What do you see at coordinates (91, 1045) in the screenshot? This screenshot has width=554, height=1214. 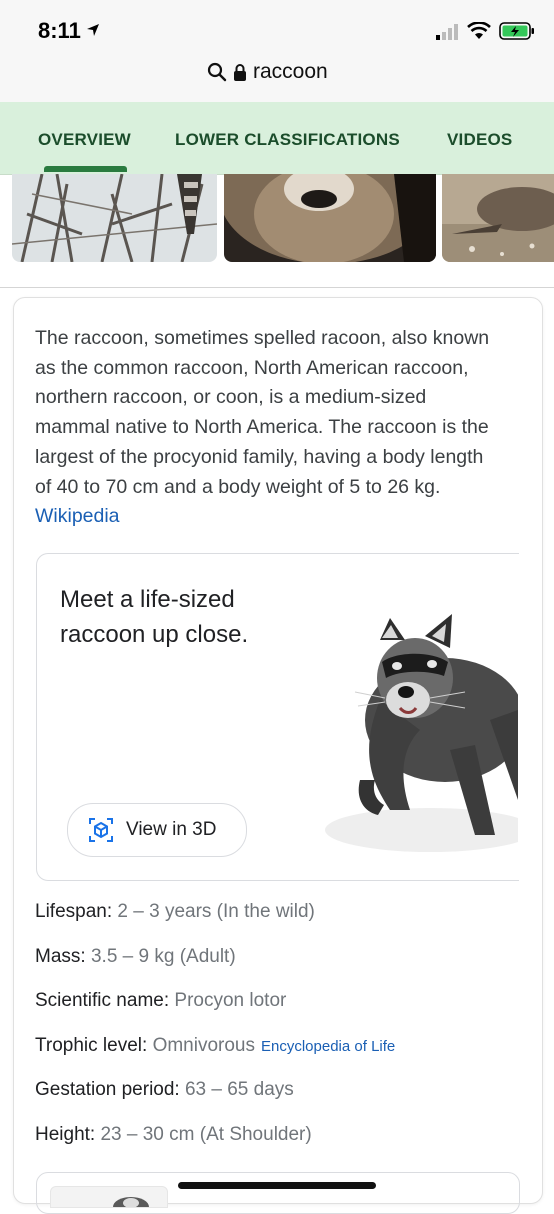 I see `fact-label: Trophic level:` at bounding box center [91, 1045].